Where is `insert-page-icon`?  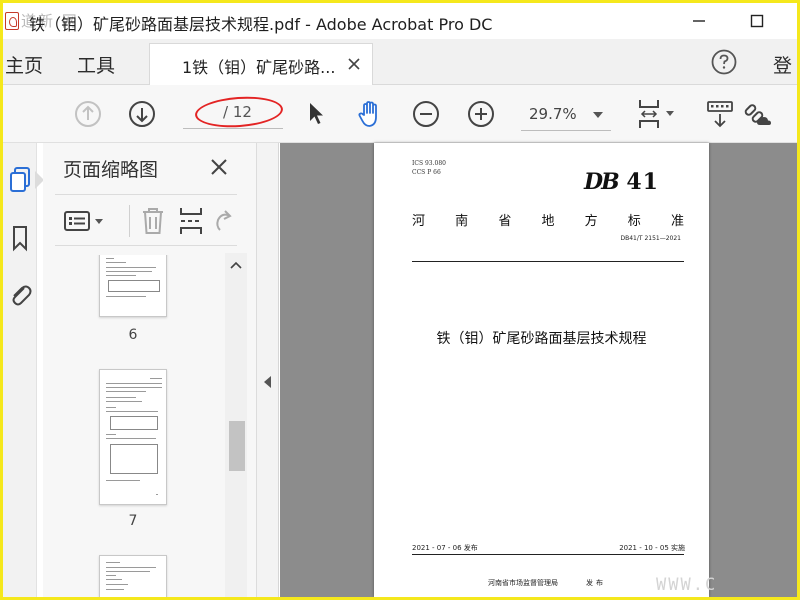 insert-page-icon is located at coordinates (191, 221).